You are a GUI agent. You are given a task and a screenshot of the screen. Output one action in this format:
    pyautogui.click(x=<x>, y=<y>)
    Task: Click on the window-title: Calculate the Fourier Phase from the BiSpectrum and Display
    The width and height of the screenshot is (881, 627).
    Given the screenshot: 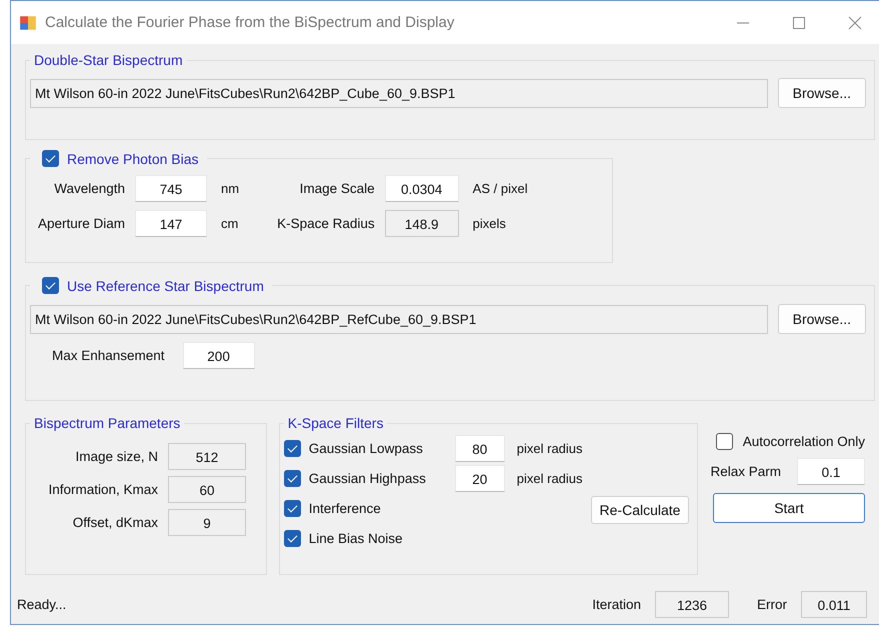 What is the action you would take?
    pyautogui.click(x=250, y=22)
    